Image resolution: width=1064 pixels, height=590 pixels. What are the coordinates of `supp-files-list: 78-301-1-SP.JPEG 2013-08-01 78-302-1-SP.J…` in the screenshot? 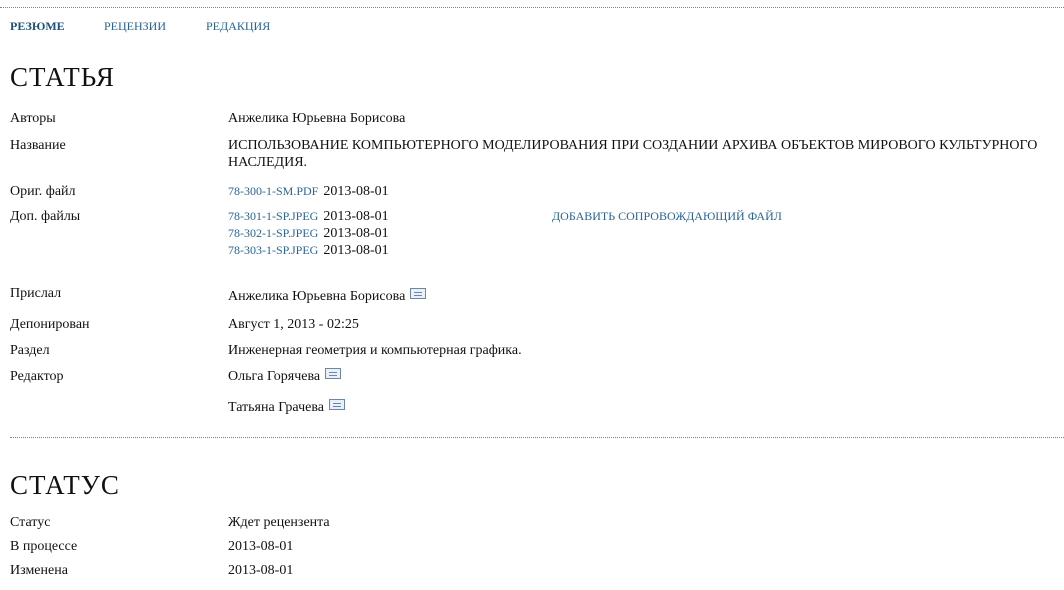 It's located at (643, 233).